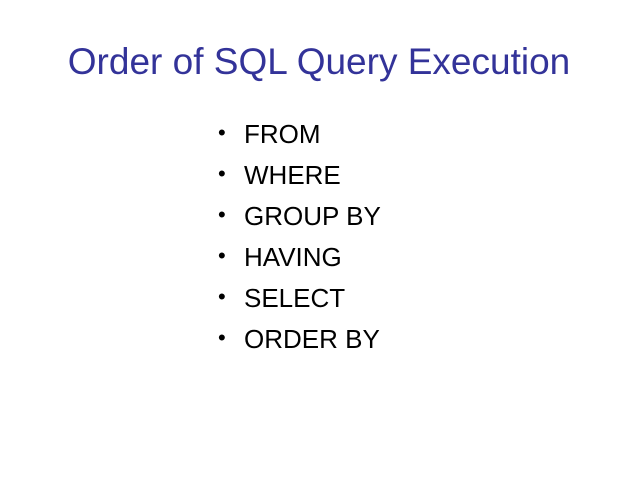 This screenshot has height=479, width=638. What do you see at coordinates (312, 216) in the screenshot?
I see `bullet-label: GROUP BY` at bounding box center [312, 216].